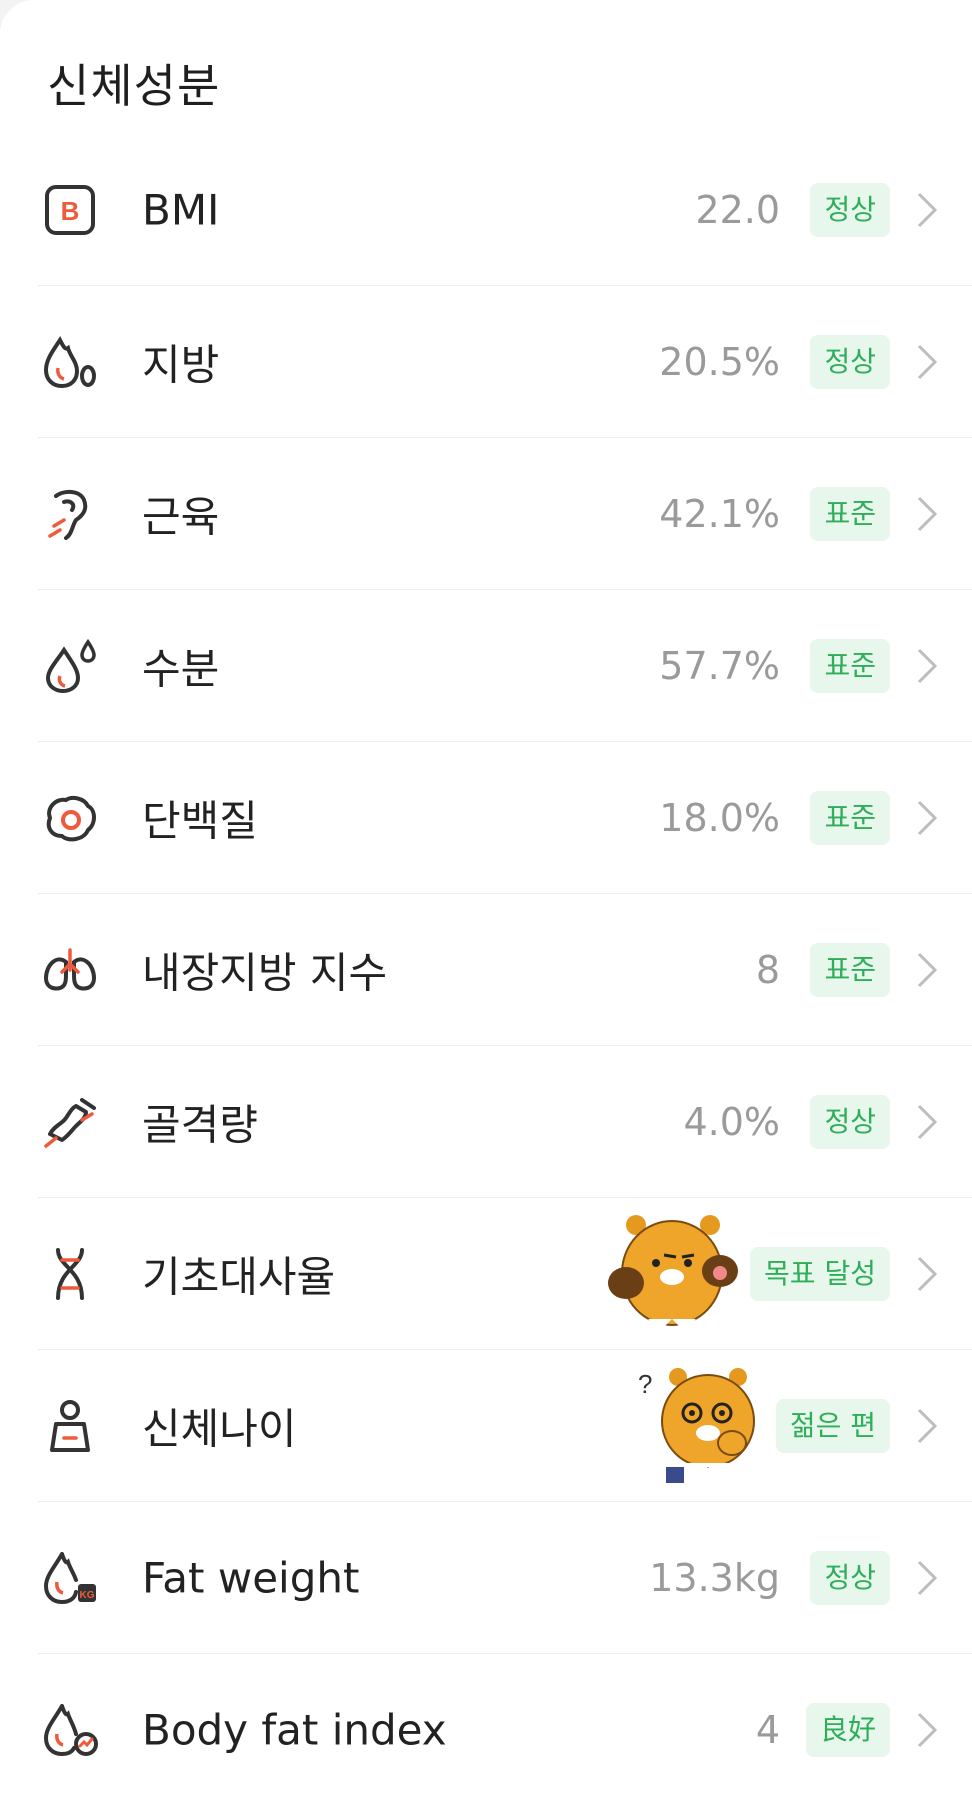  I want to click on row-value: 4, so click(767, 1730).